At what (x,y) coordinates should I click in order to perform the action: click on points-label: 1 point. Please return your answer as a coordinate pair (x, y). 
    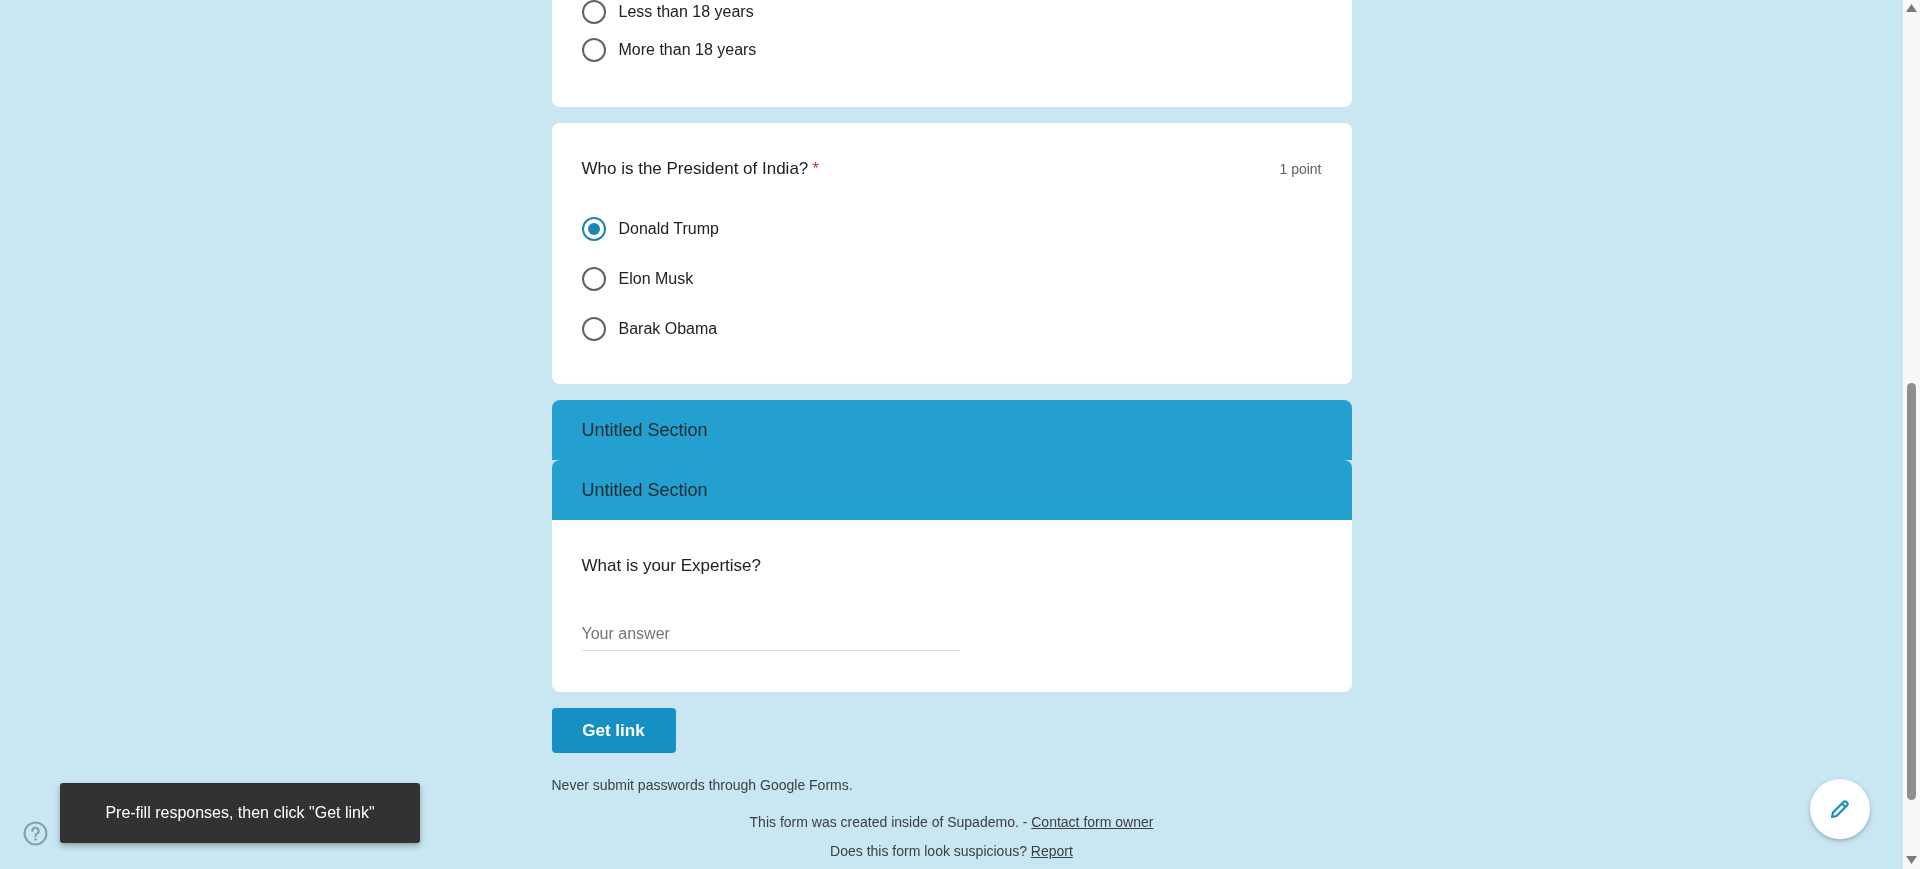
    Looking at the image, I should click on (1300, 169).